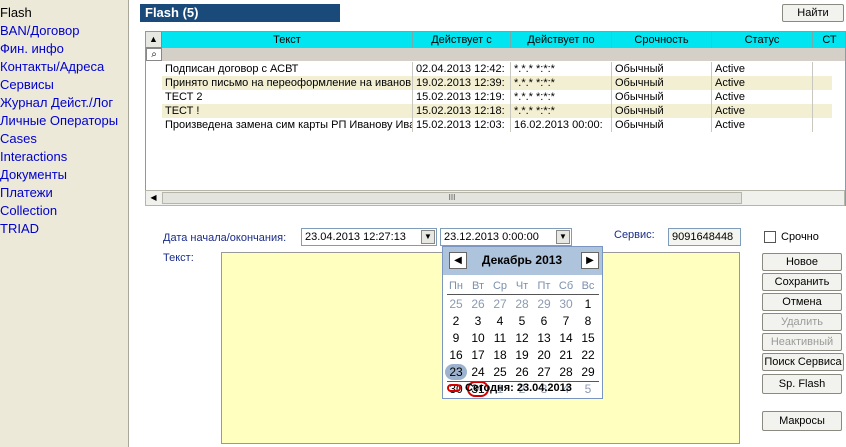 This screenshot has width=846, height=447. What do you see at coordinates (154, 40) in the screenshot?
I see `collapse-toggle-icon: ▲` at bounding box center [154, 40].